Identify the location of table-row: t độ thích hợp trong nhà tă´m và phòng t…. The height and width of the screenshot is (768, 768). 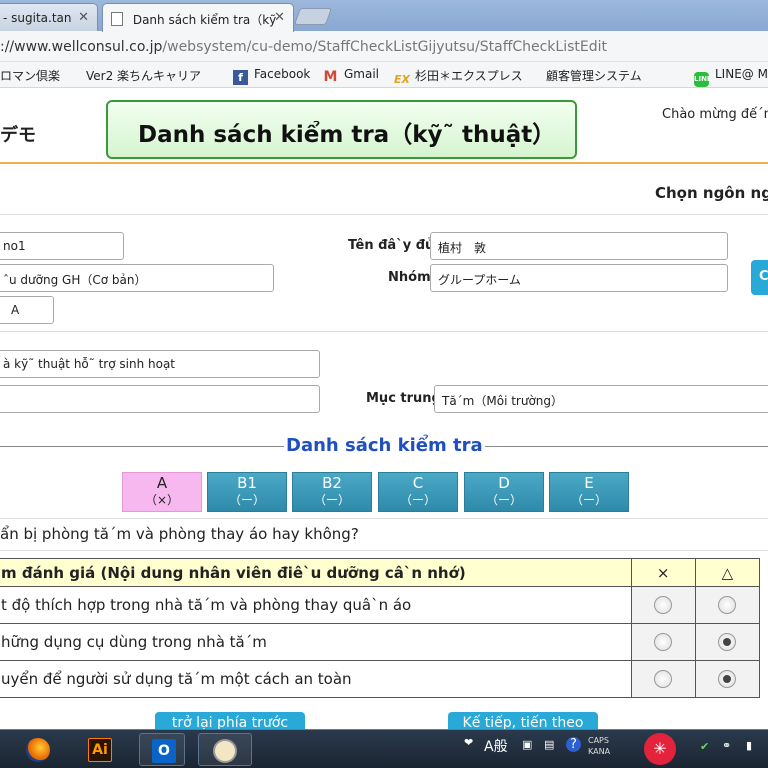
(380, 605).